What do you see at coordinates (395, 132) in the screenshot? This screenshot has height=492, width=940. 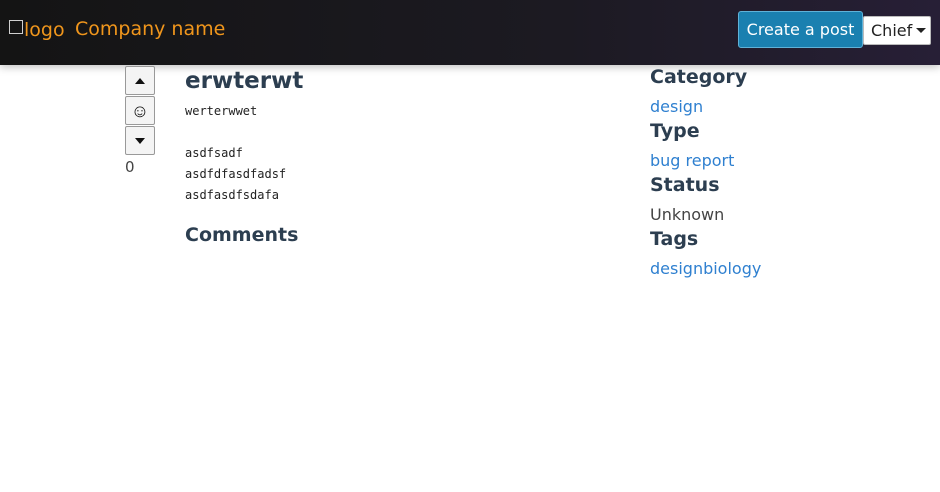 I see `post-body-line` at bounding box center [395, 132].